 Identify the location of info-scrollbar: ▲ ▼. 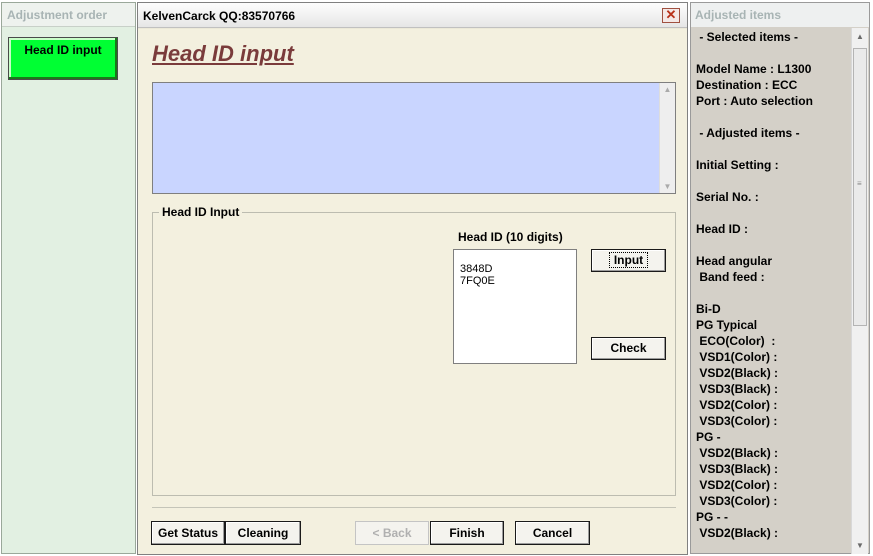
(667, 138).